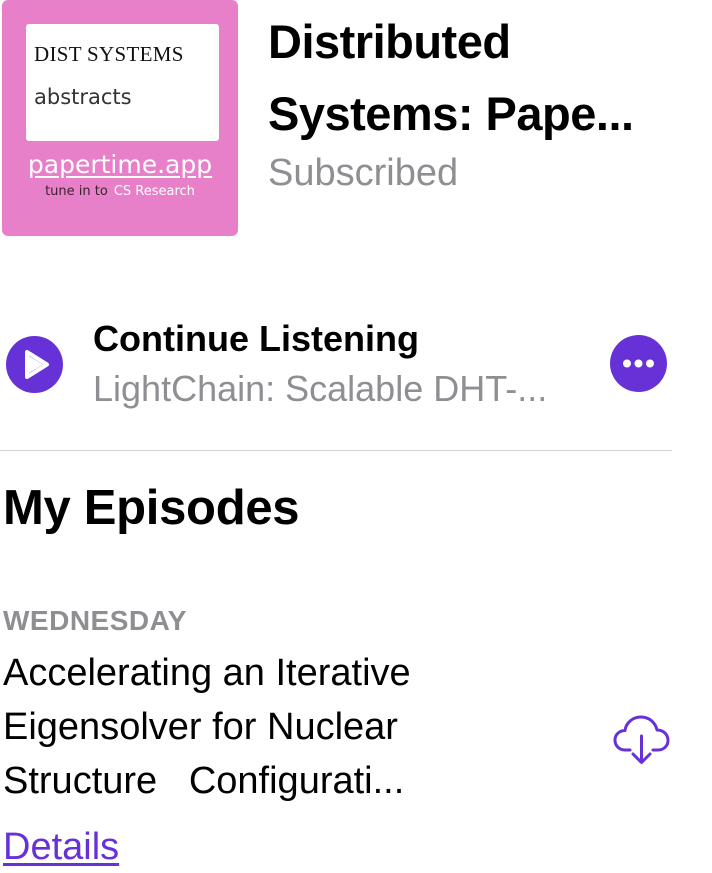 The width and height of the screenshot is (712, 873). I want to click on cloud-download-icon, so click(641, 739).